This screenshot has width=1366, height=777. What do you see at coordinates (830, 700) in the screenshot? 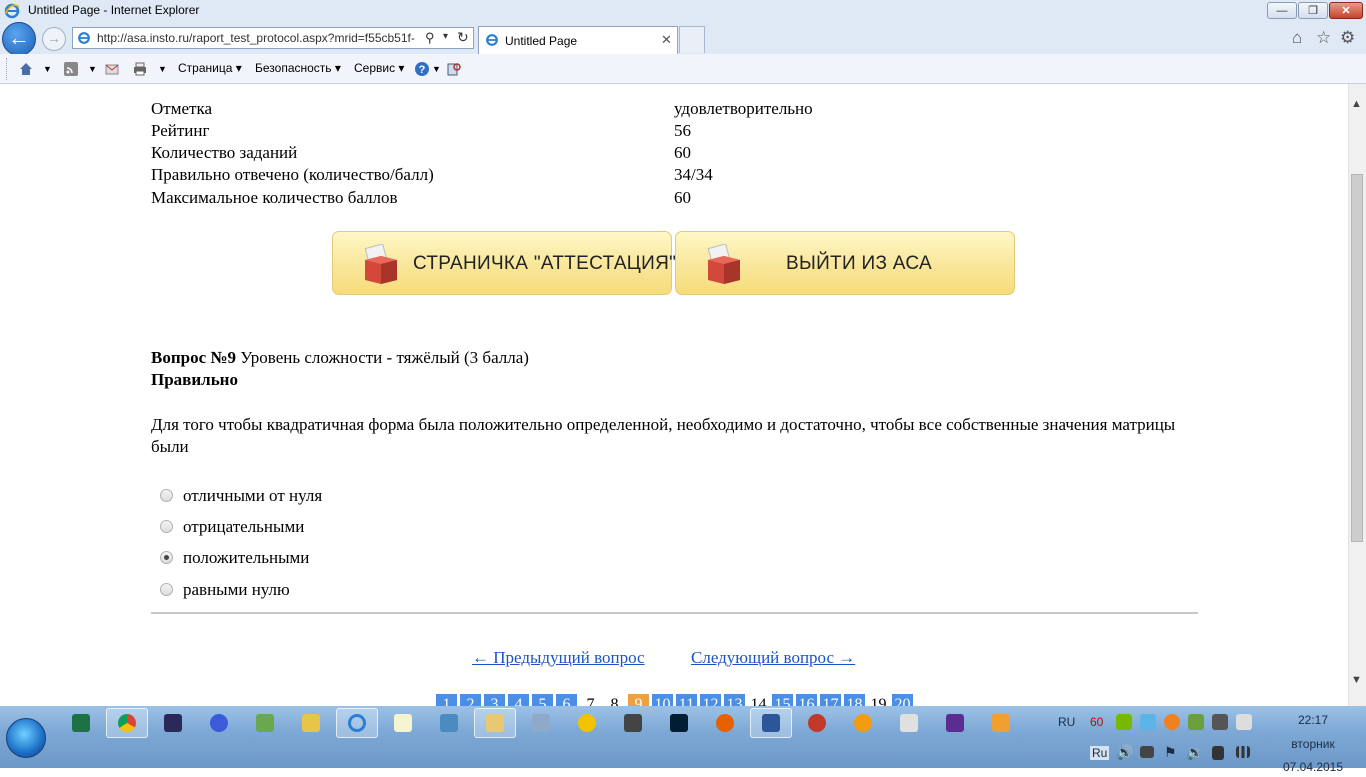
I see `question-page-17: 17` at bounding box center [830, 700].